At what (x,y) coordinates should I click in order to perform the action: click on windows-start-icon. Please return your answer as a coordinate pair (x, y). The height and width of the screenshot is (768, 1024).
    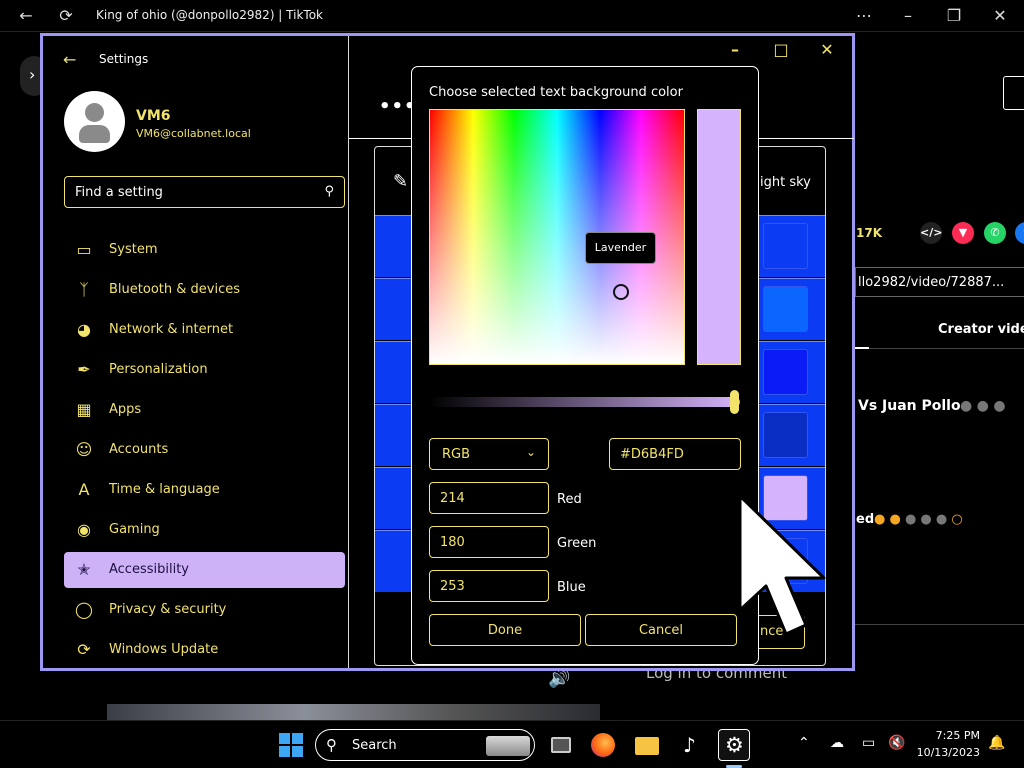
    Looking at the image, I should click on (291, 745).